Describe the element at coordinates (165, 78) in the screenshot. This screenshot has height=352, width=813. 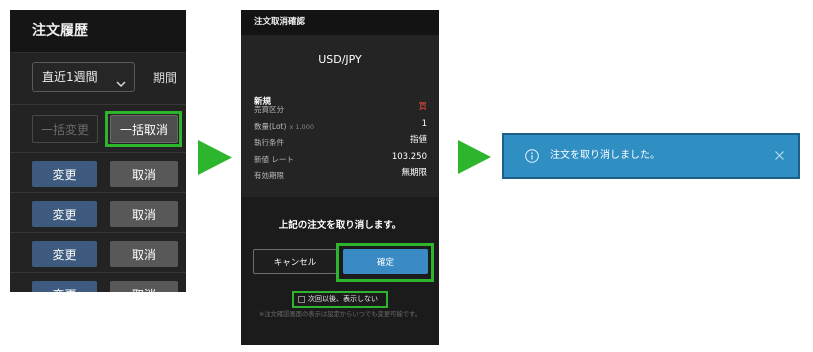
I see `period-label: 期間` at that location.